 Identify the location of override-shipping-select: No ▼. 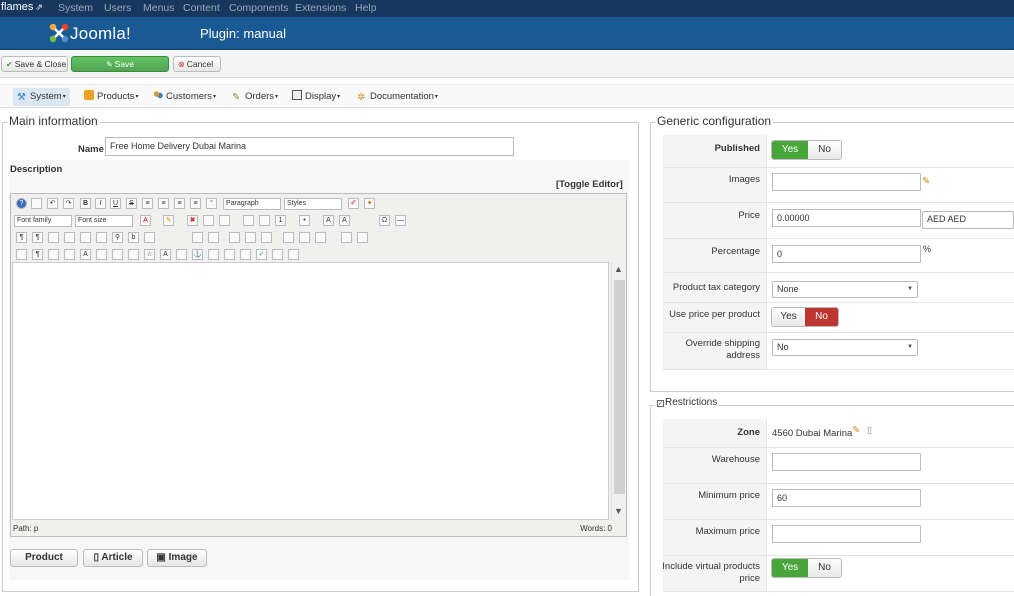
(845, 347).